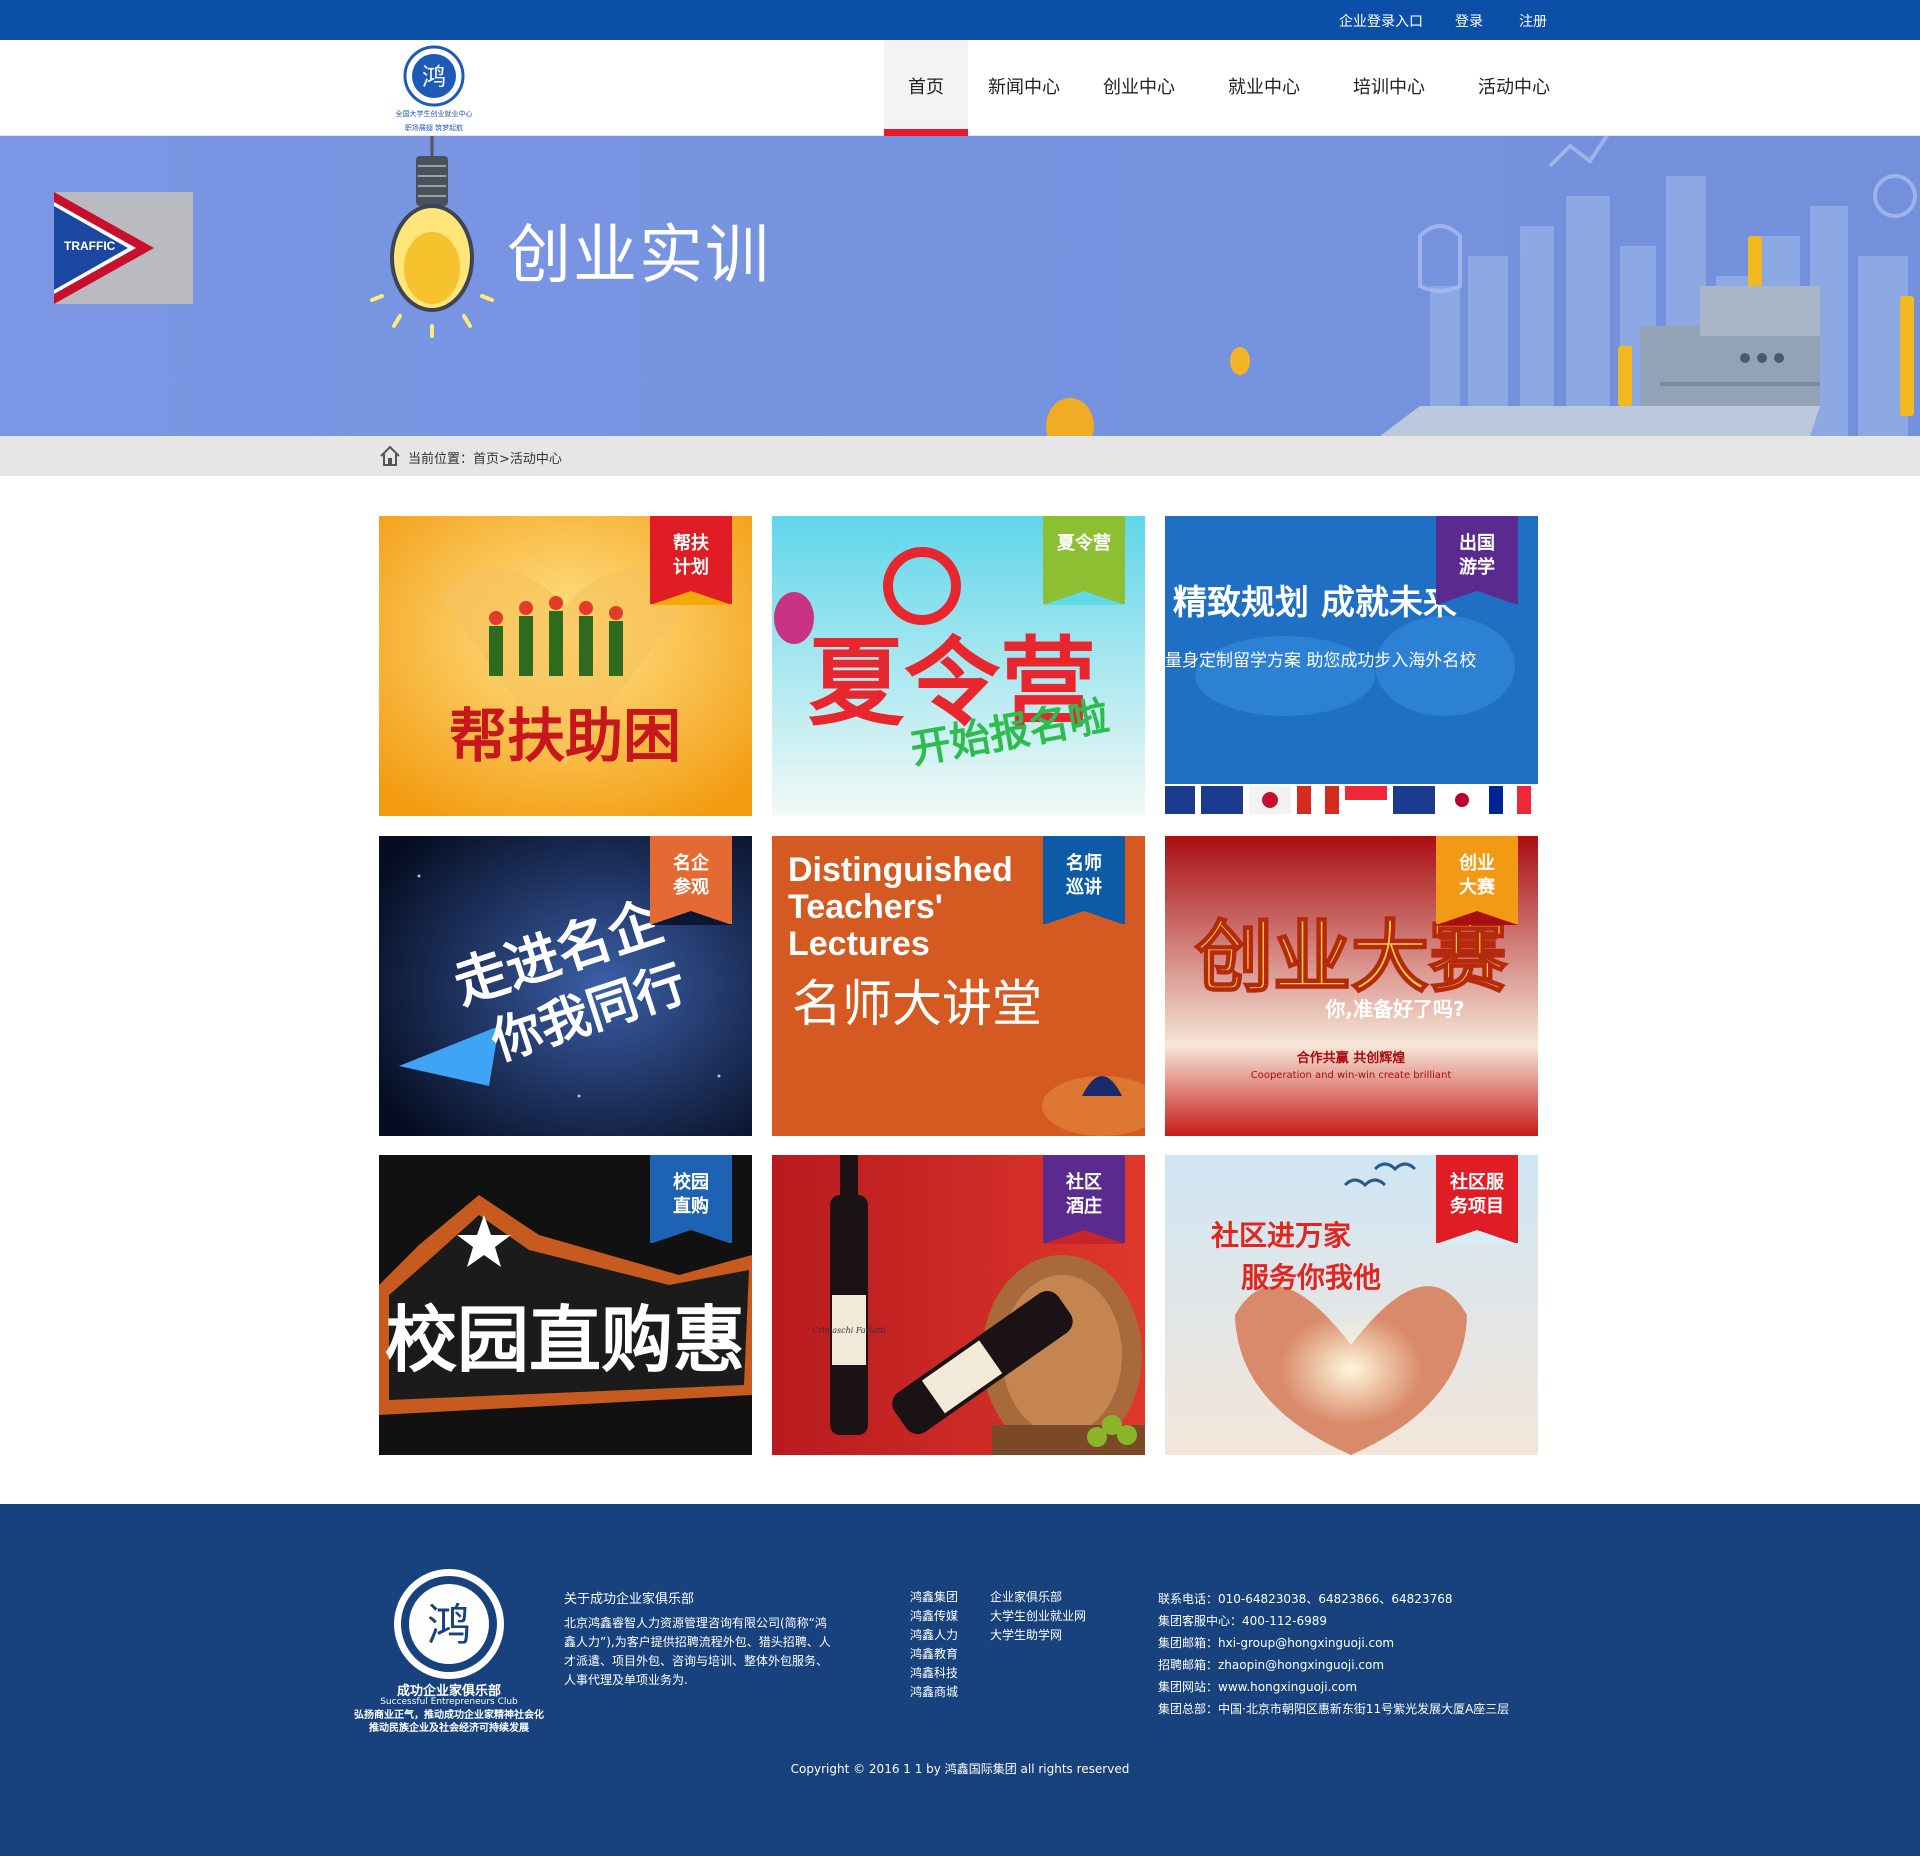  Describe the element at coordinates (1533, 21) in the screenshot. I see `register-link: 注册` at that location.